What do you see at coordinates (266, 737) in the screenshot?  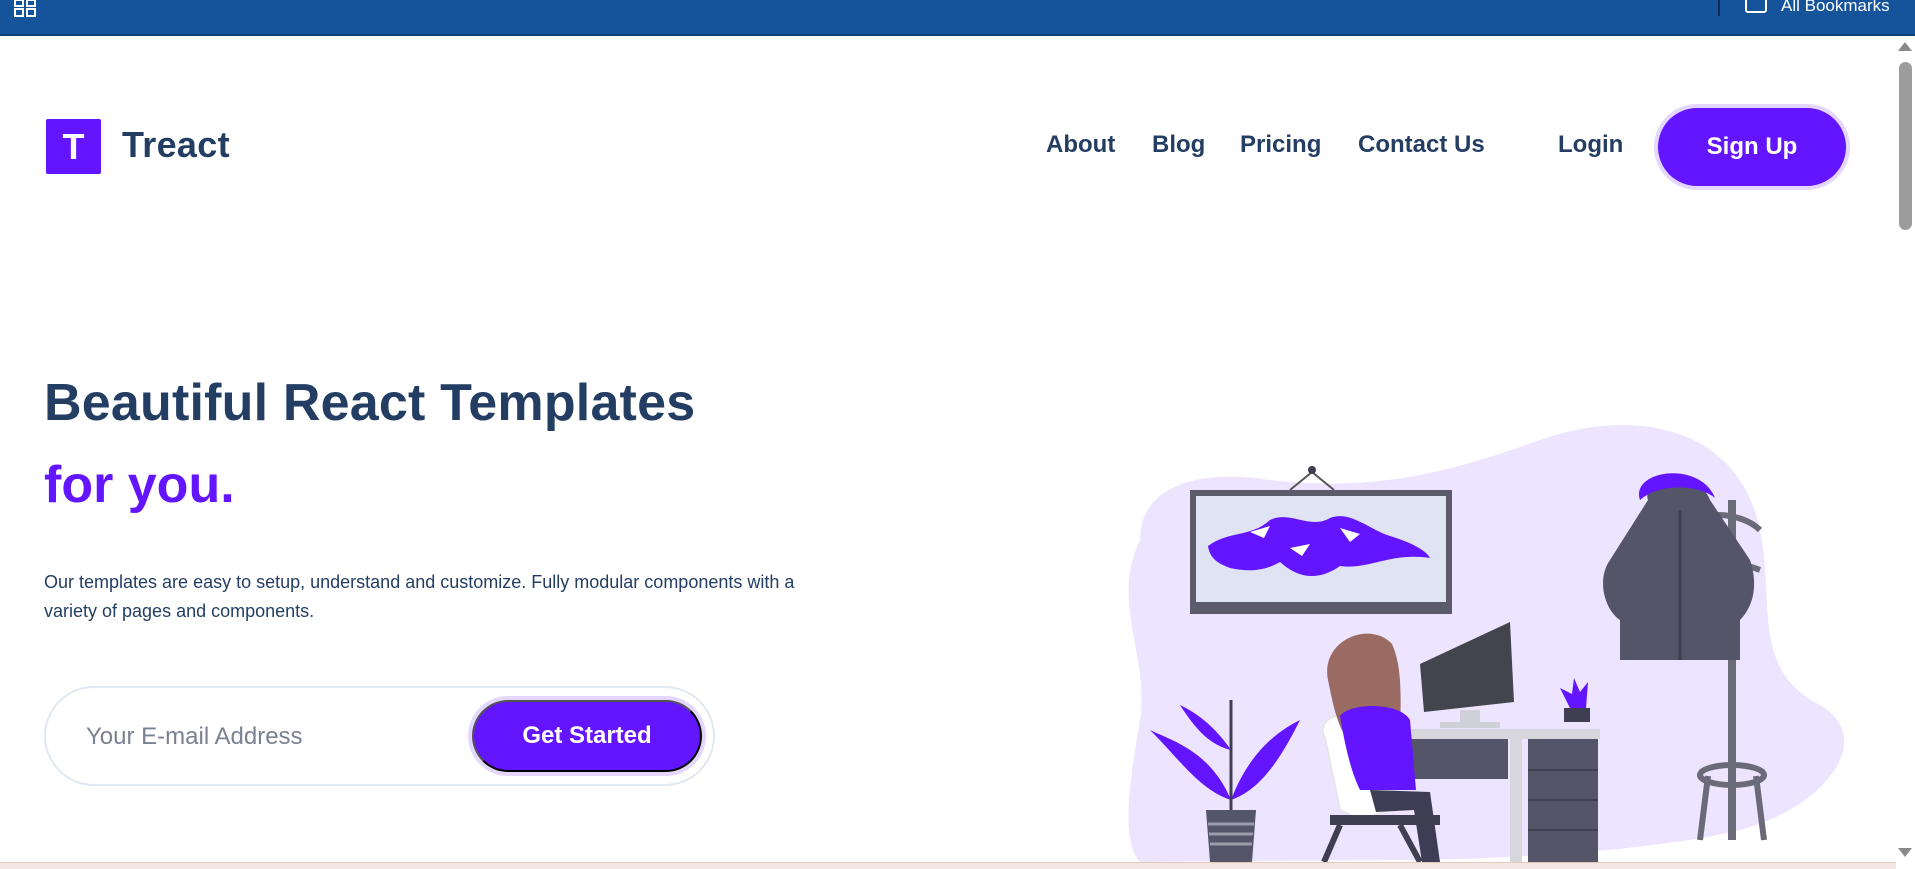 I see `email-input` at bounding box center [266, 737].